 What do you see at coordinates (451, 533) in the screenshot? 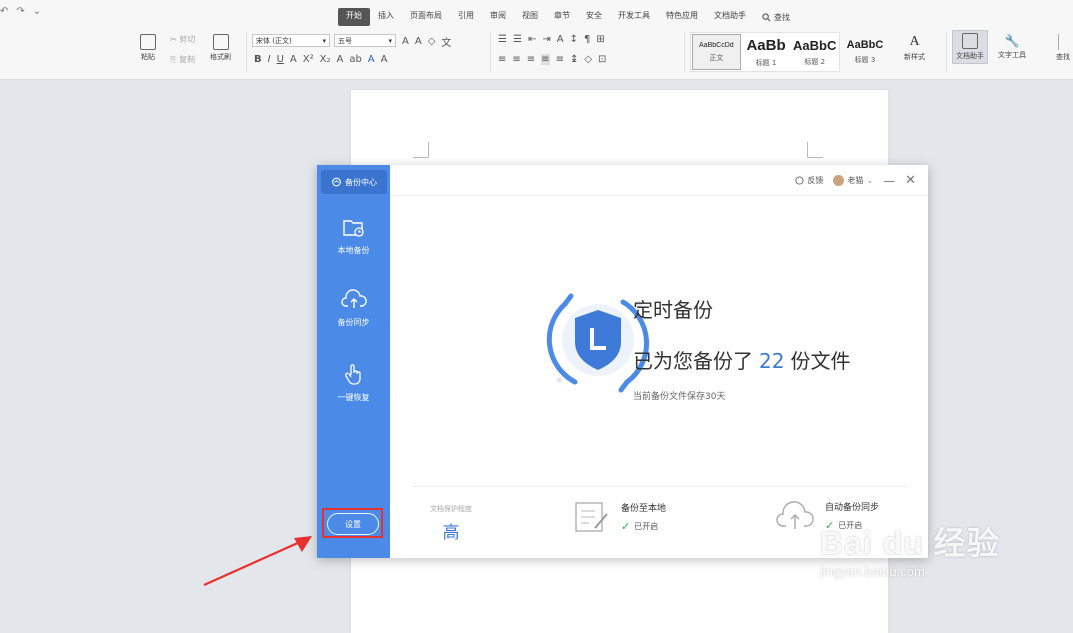
I see `protection-value: 高` at bounding box center [451, 533].